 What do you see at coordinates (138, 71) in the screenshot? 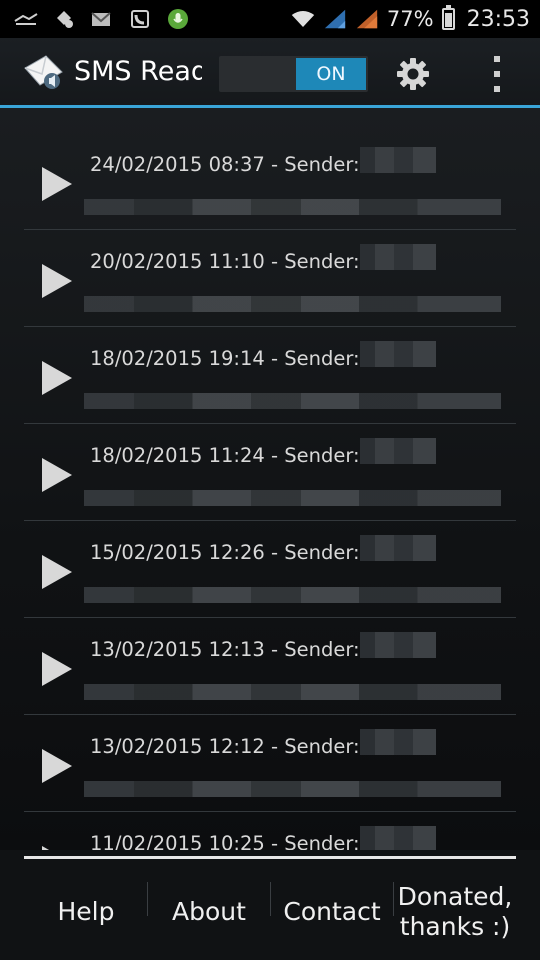
I see `app-title: SMS Reader` at bounding box center [138, 71].